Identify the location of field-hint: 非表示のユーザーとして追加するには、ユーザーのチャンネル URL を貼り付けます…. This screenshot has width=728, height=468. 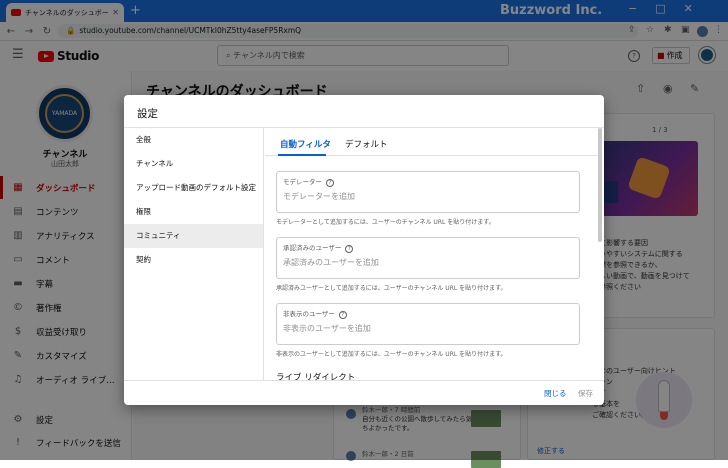
(391, 354).